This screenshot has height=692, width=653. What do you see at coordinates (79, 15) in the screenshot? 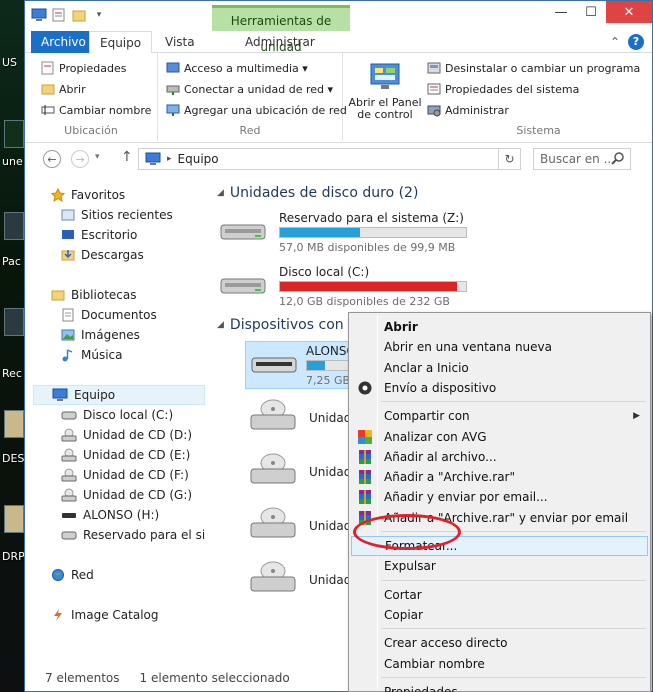
I see `new-folder-icon` at bounding box center [79, 15].